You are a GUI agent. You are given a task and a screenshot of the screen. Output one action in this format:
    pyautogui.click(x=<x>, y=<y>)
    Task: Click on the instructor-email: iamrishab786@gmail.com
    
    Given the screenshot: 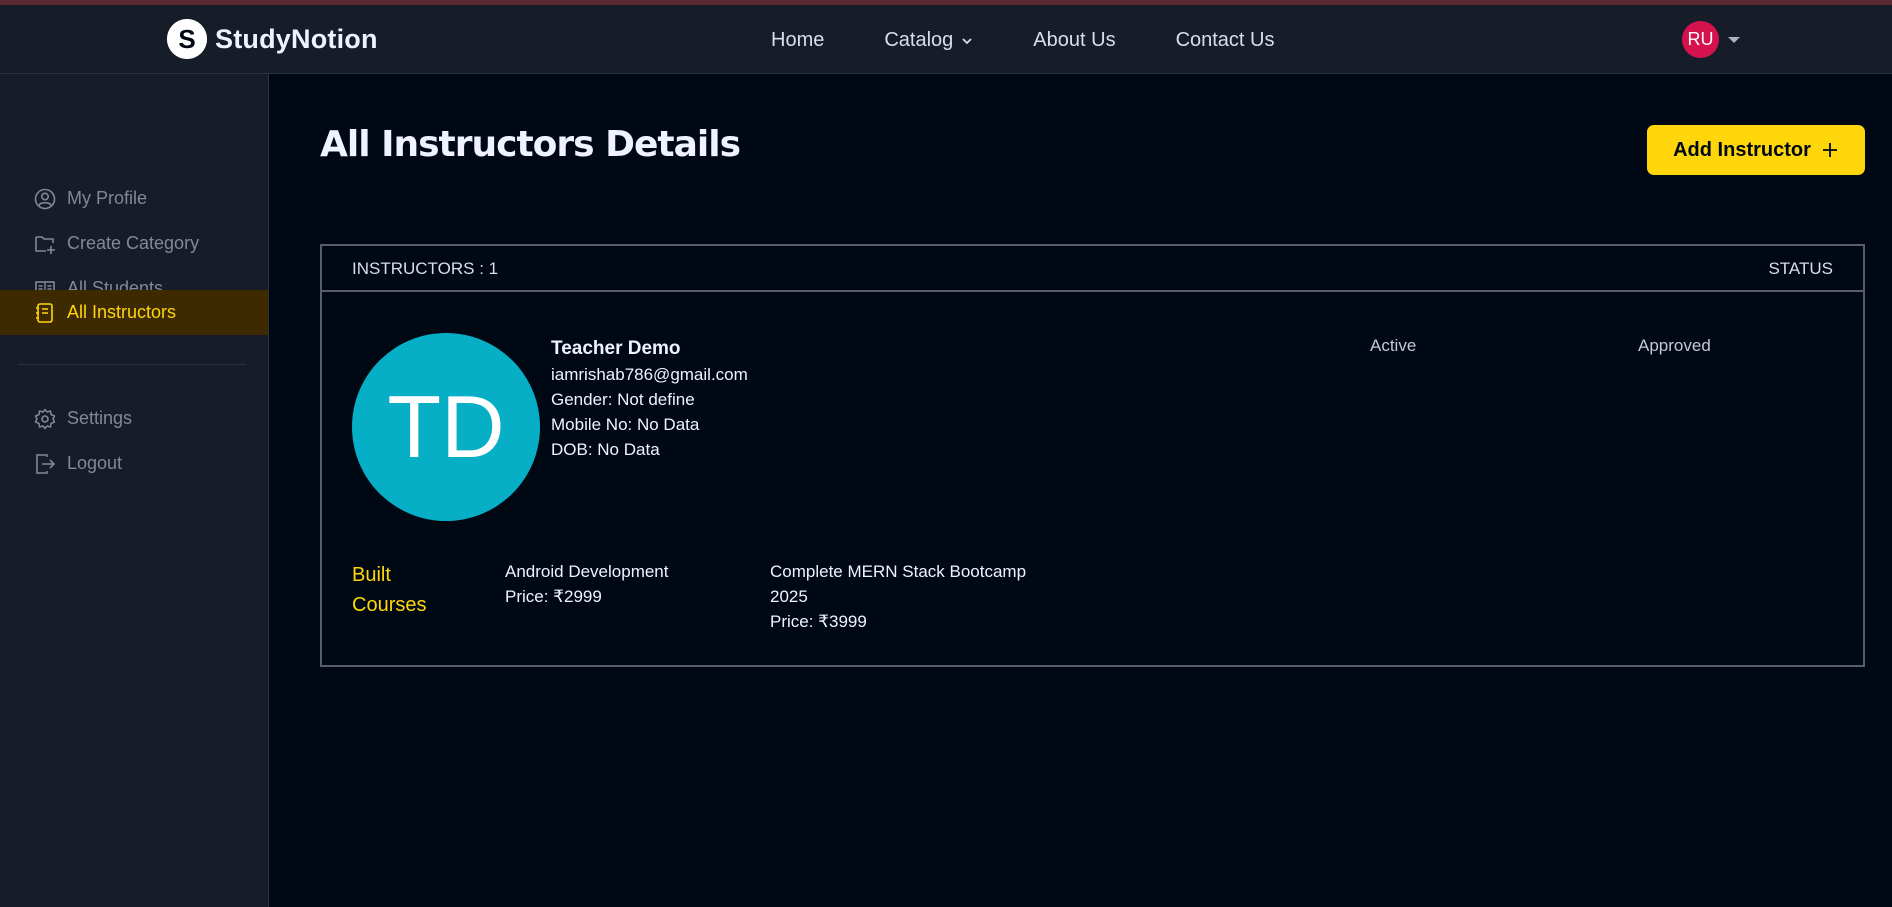 What is the action you would take?
    pyautogui.click(x=649, y=374)
    